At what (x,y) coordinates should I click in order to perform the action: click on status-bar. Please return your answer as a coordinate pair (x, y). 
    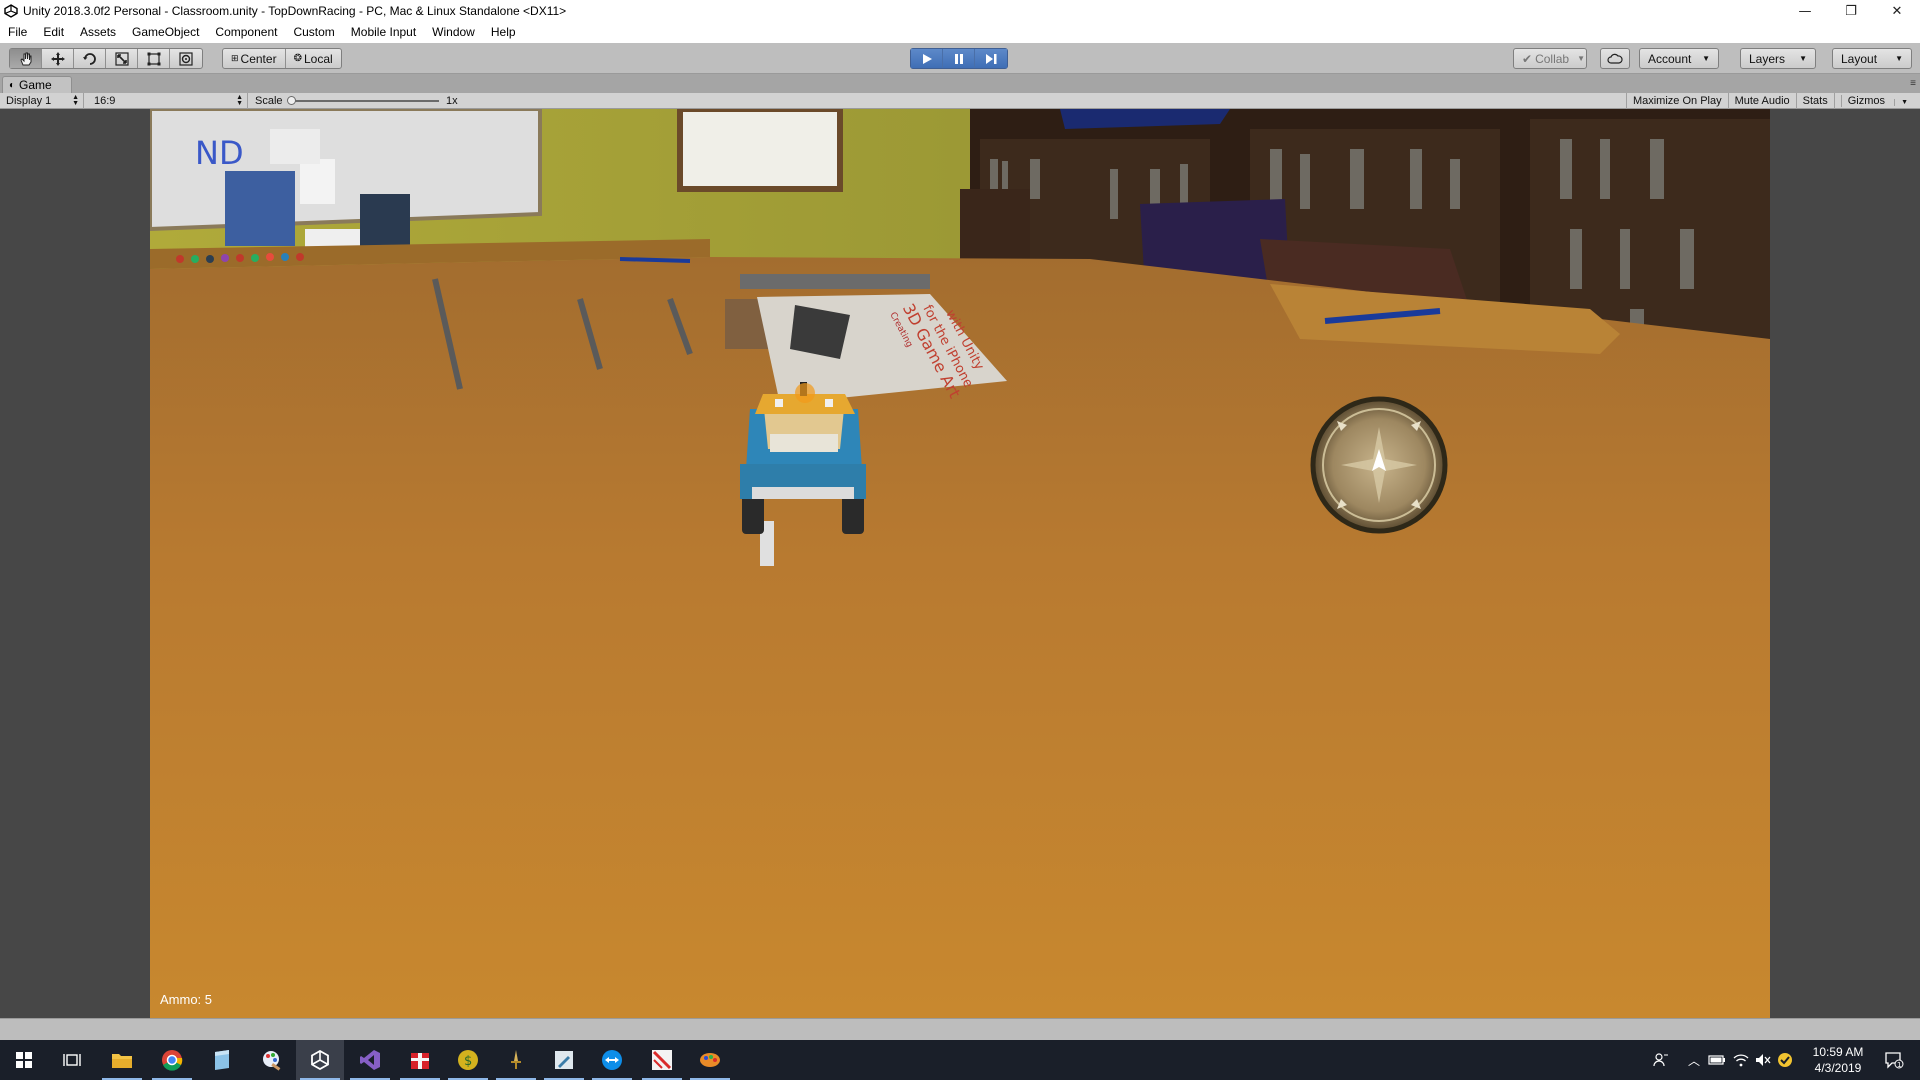
    Looking at the image, I should click on (960, 1029).